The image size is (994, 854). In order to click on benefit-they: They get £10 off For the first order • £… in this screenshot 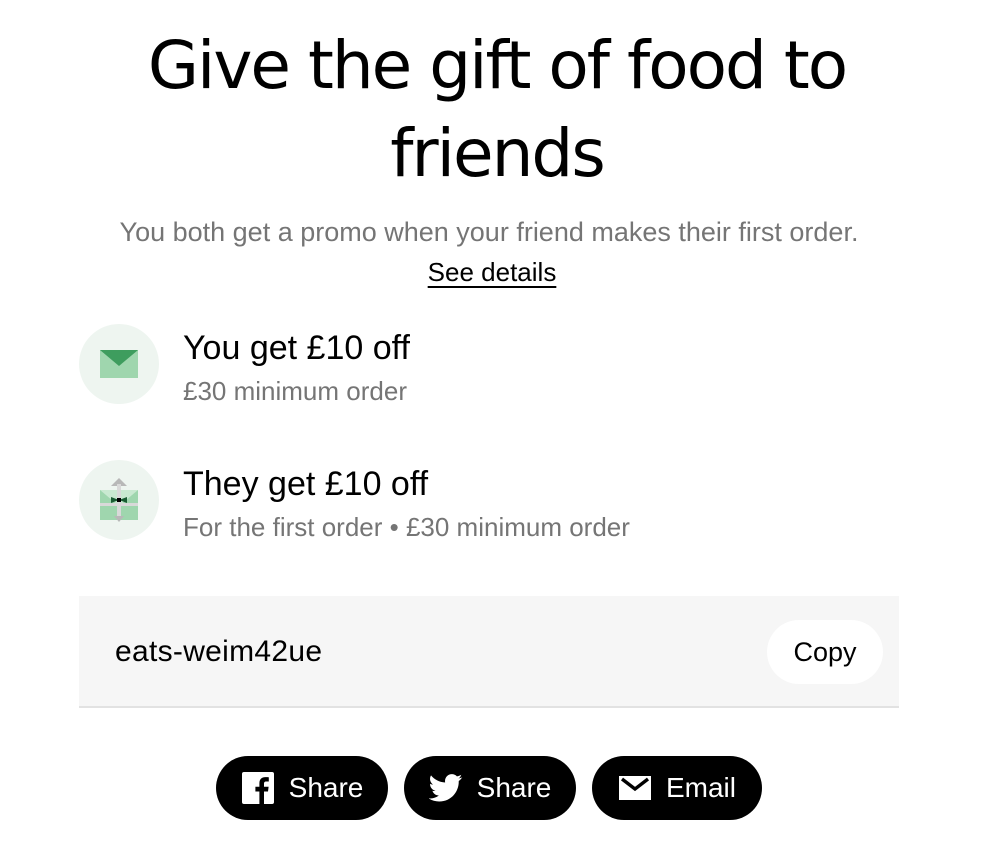, I will do `click(489, 501)`.